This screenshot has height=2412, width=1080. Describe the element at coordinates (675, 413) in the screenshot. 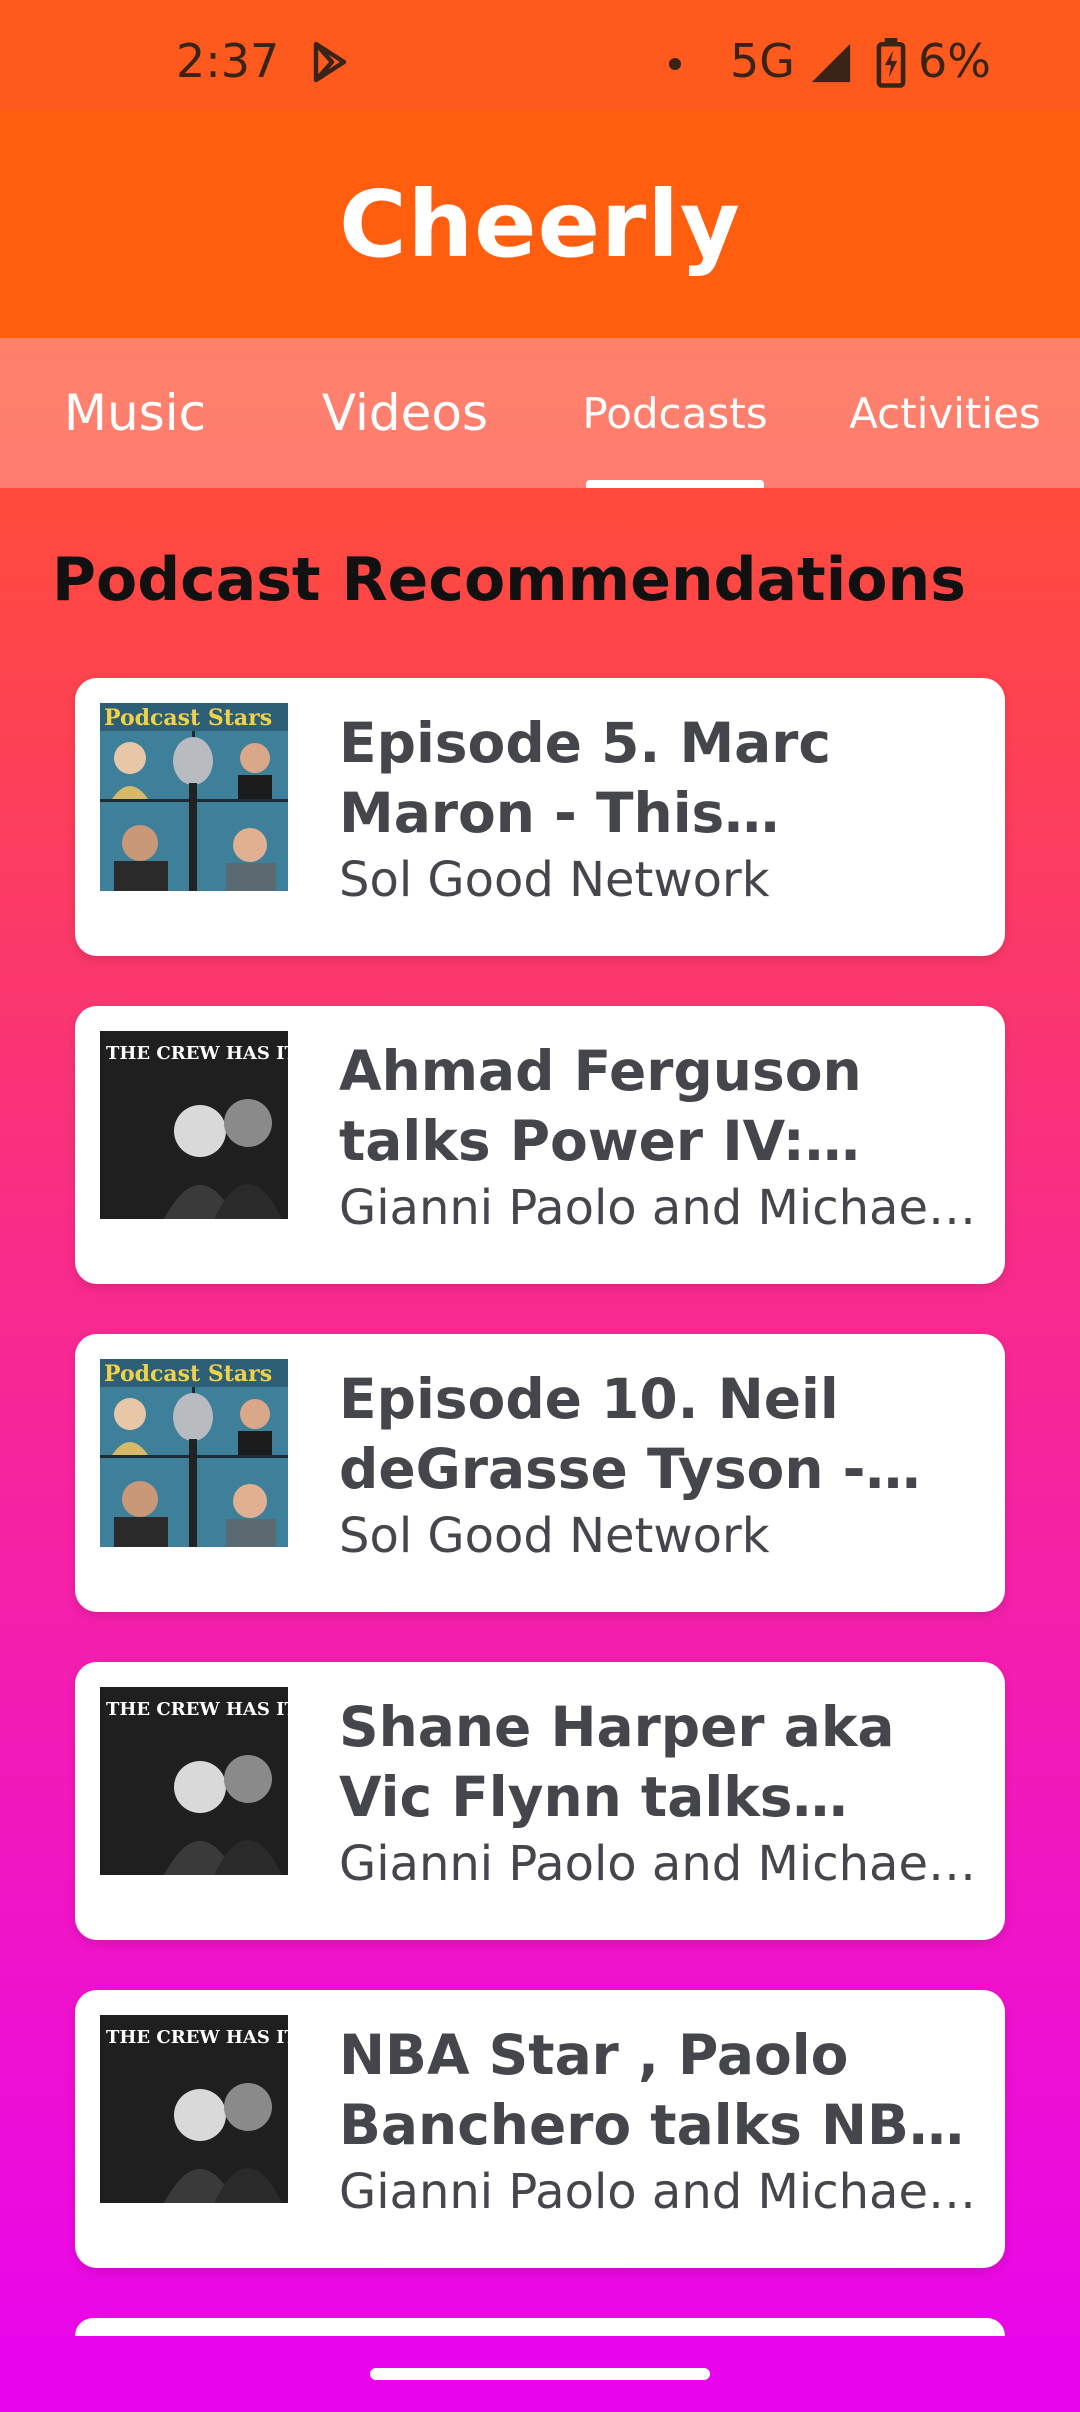

I see `tab-podcasts: Podcasts` at that location.